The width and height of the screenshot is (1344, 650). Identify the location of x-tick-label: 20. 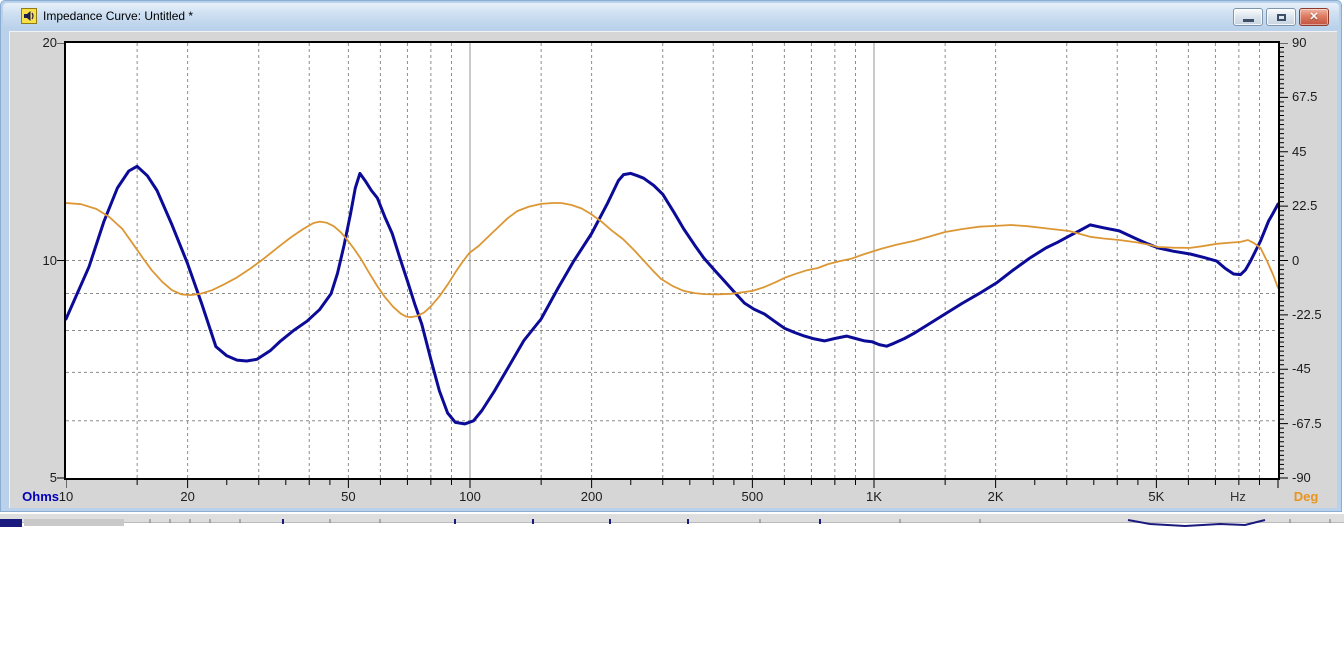
(187, 496).